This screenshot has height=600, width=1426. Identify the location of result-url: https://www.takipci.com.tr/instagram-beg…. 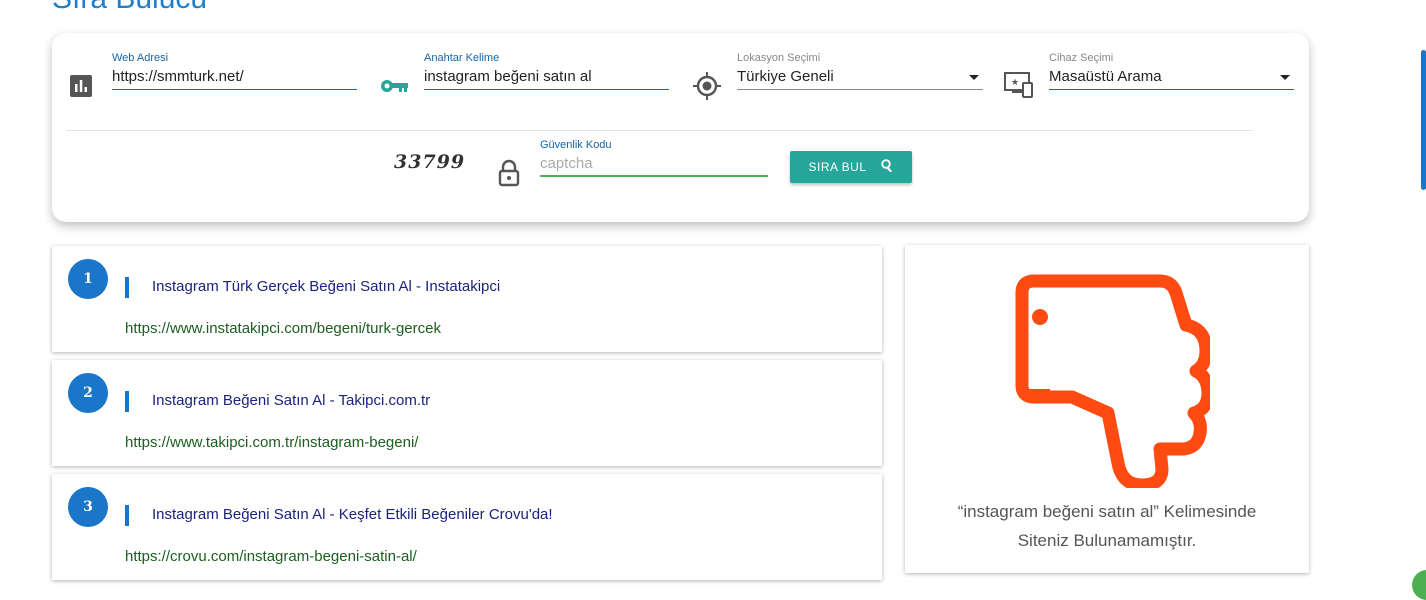
(271, 442).